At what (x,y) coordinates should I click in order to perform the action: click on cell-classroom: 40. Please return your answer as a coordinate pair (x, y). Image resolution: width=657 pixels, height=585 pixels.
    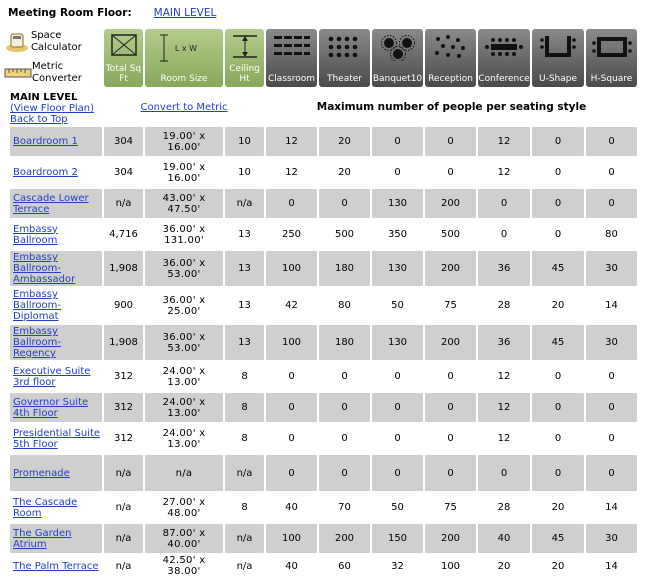
    Looking at the image, I should click on (291, 566).